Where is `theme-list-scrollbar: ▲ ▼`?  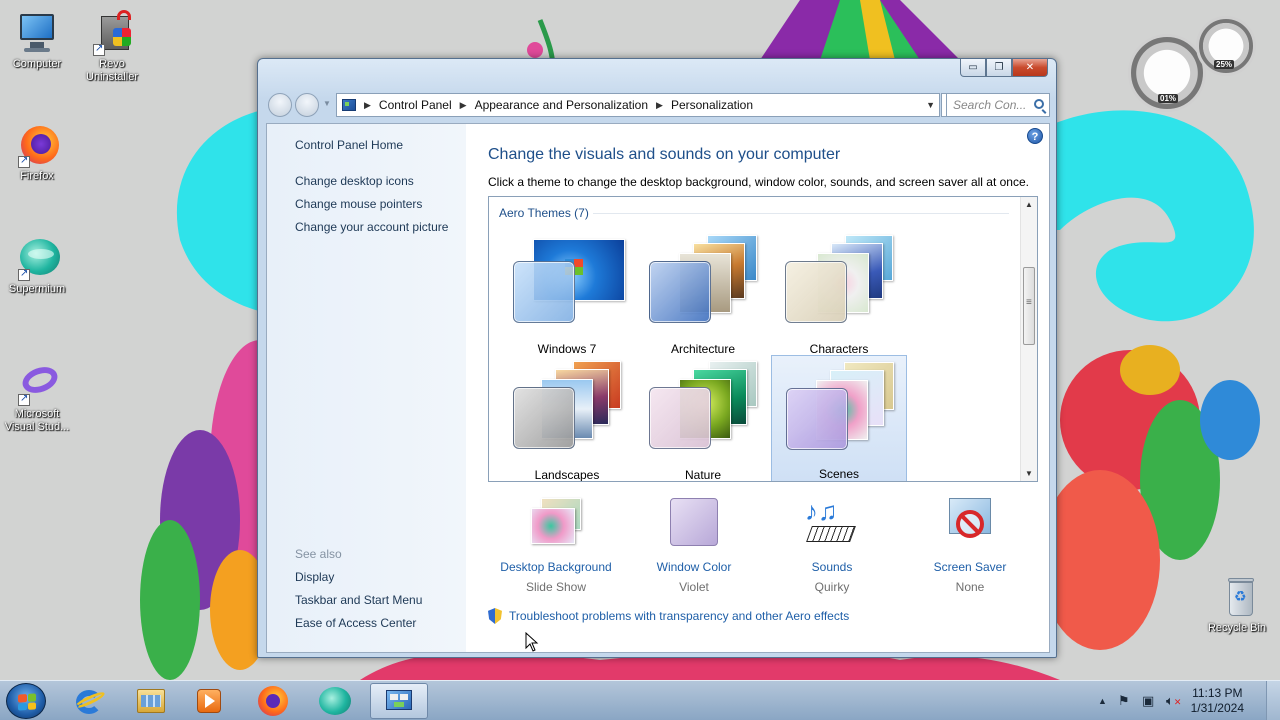 theme-list-scrollbar: ▲ ▼ is located at coordinates (1028, 339).